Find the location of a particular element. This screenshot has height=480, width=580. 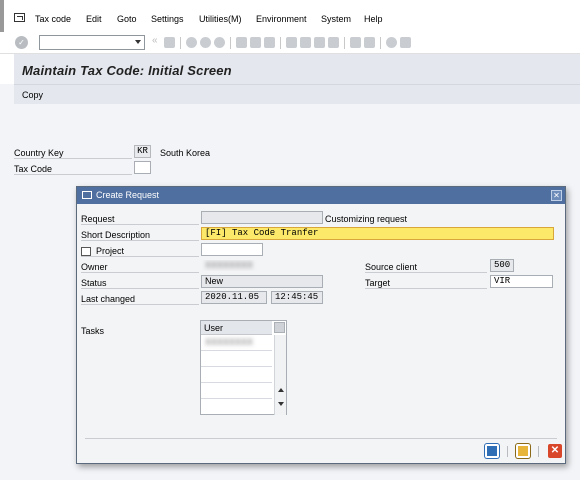

enter-icon: ✓ is located at coordinates (21, 42).